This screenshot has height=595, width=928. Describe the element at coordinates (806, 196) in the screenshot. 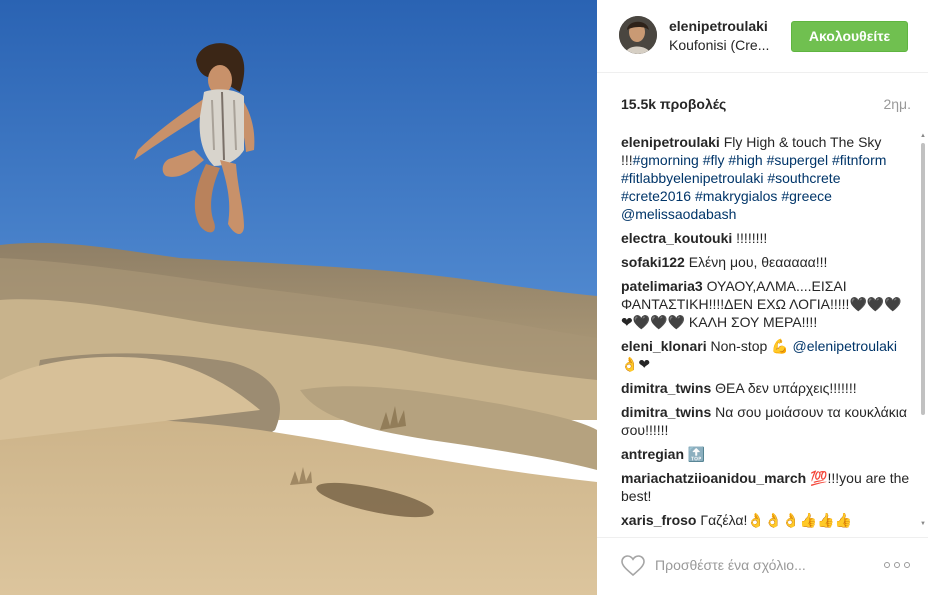

I see `hashtag-link: #greece` at that location.